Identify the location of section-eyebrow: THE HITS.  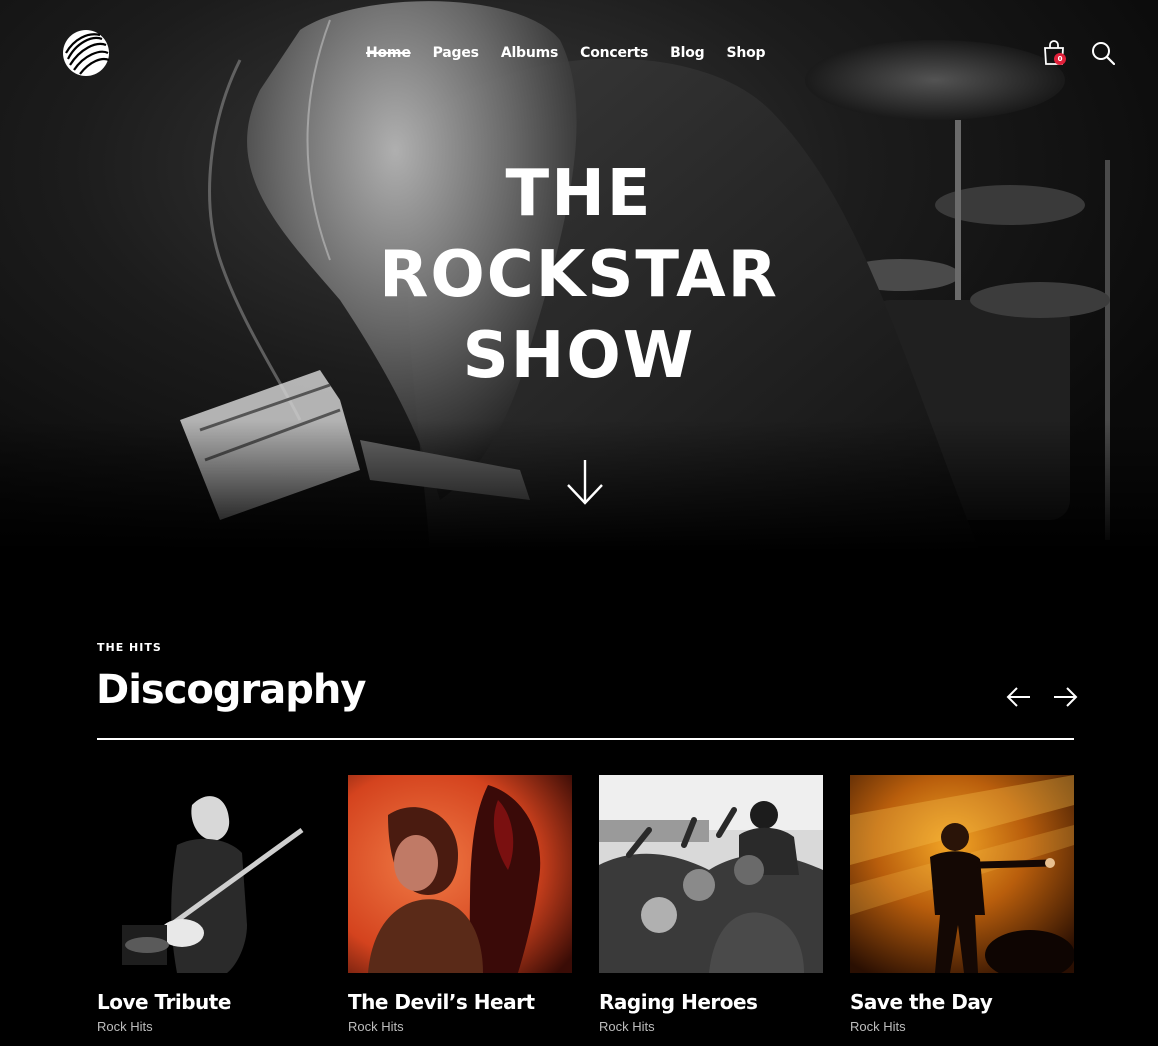
(129, 647).